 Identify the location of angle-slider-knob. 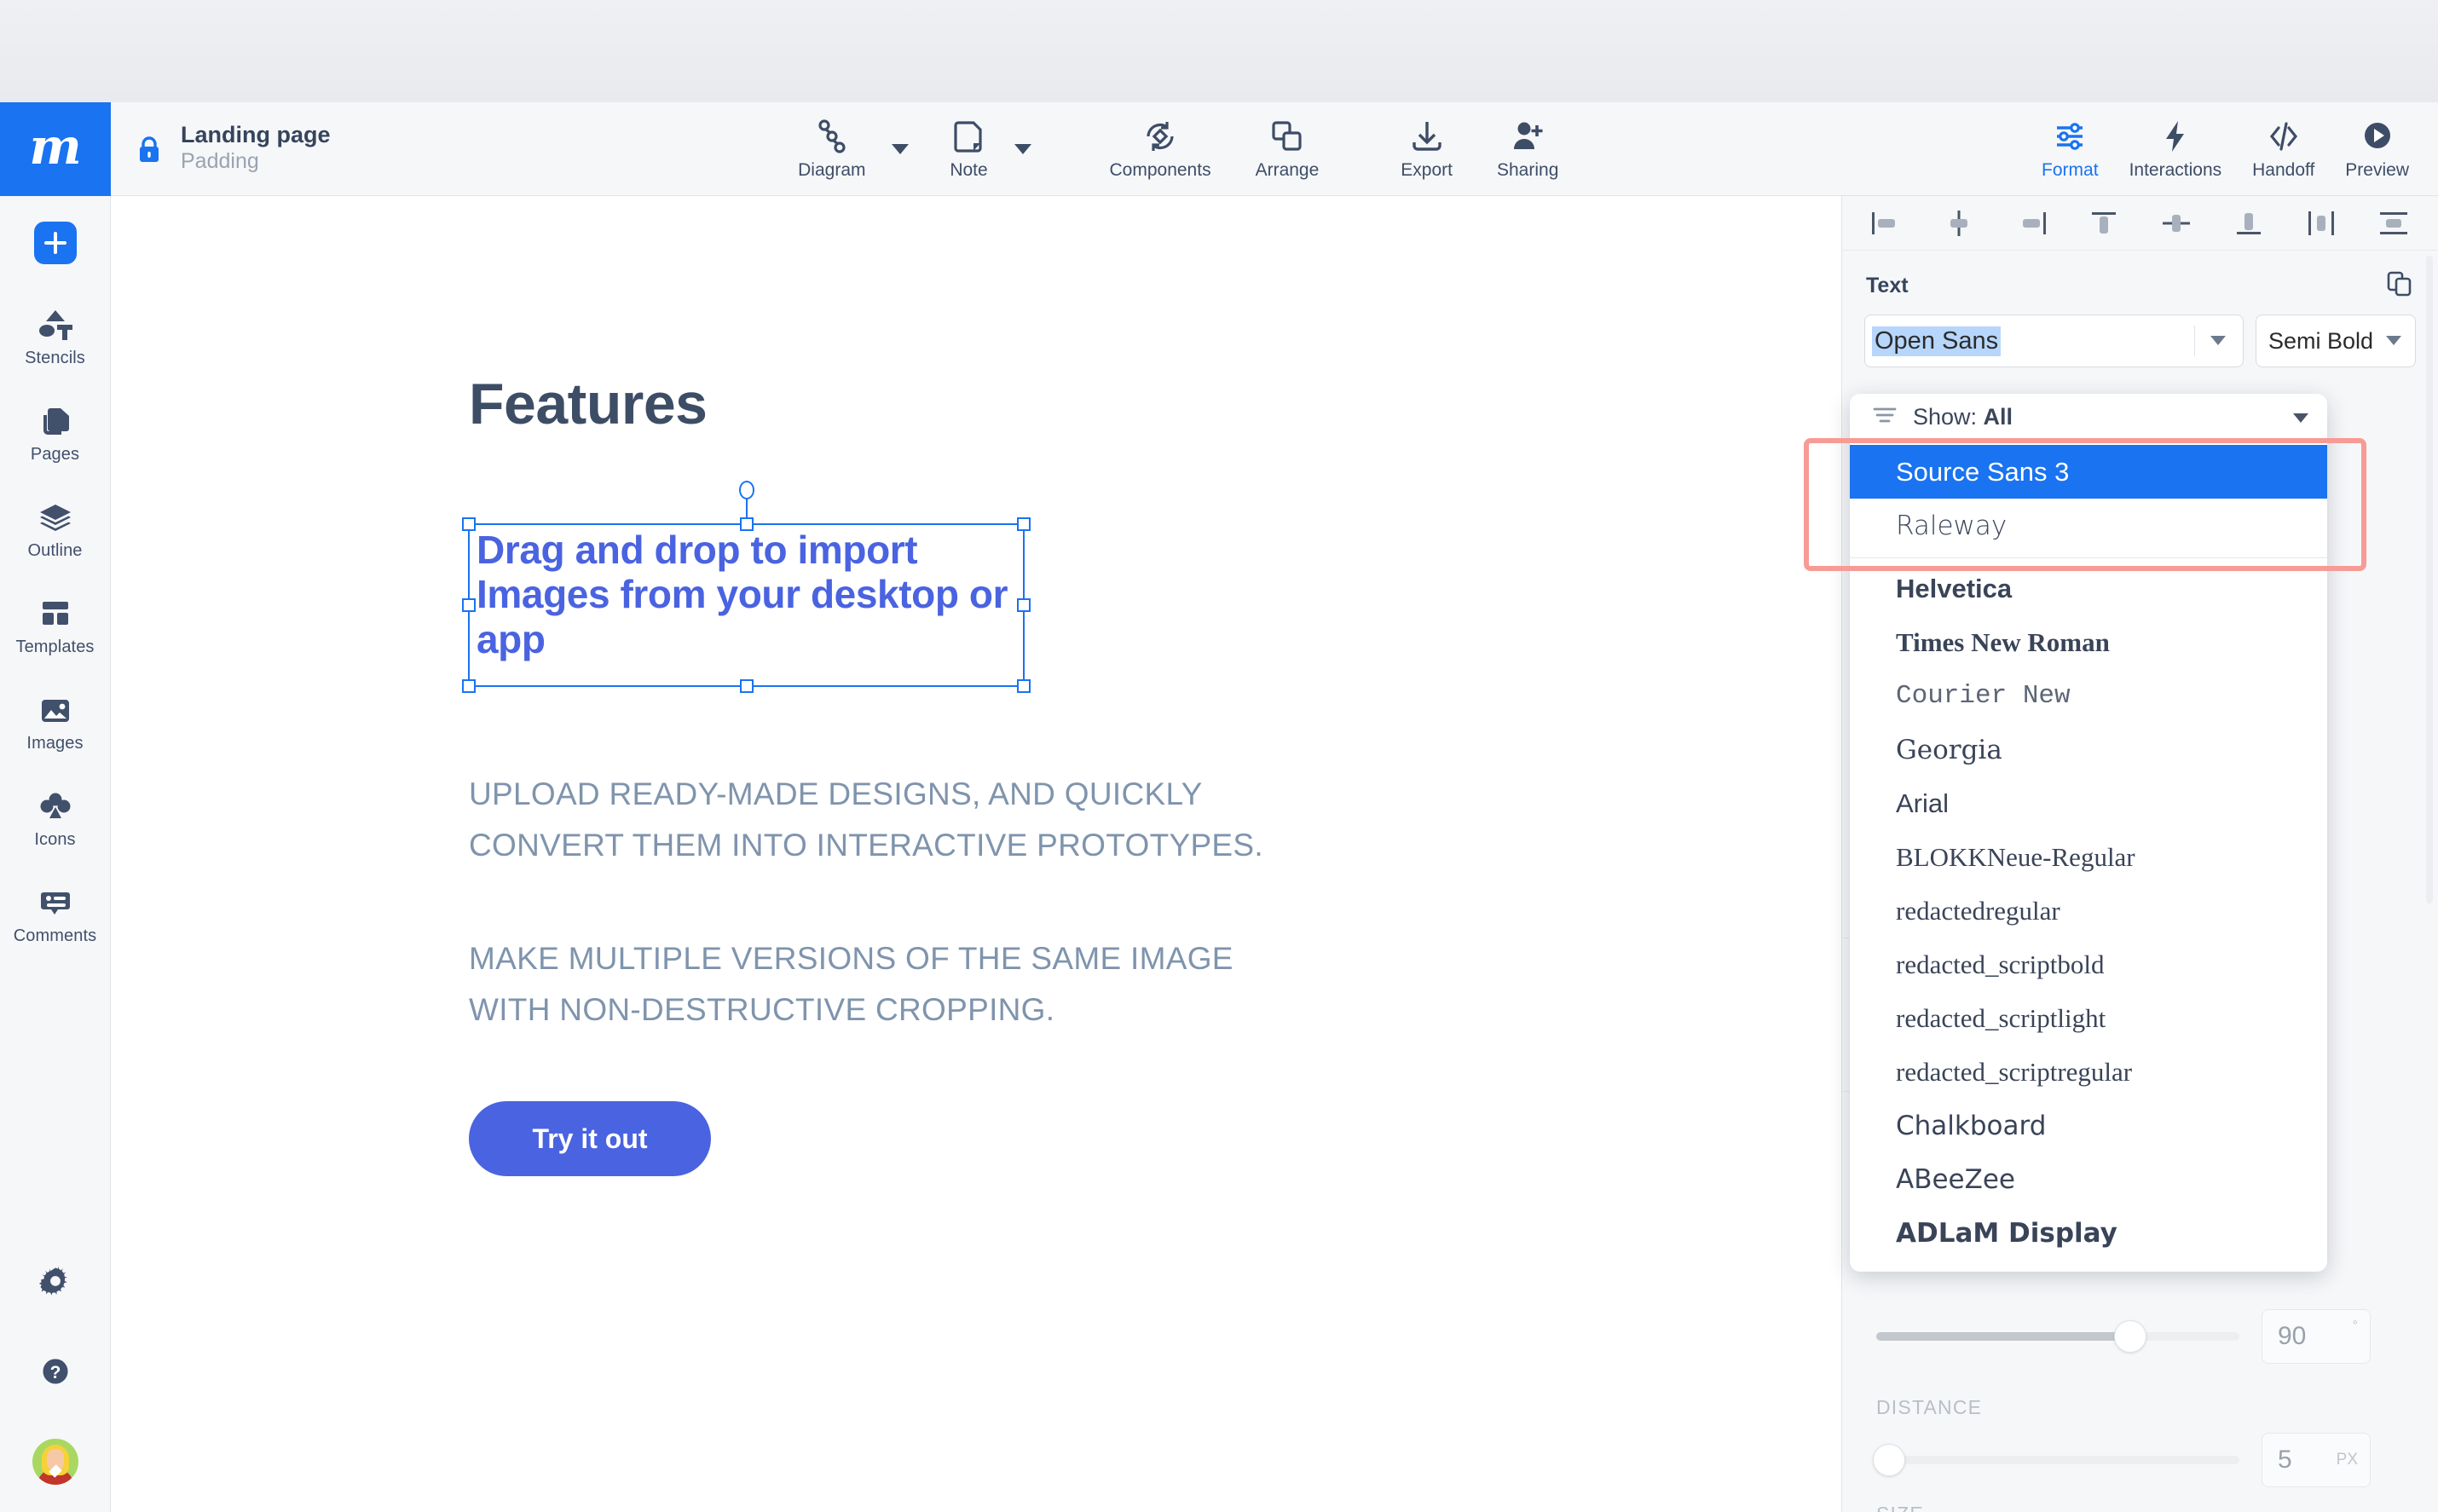
(2130, 1336).